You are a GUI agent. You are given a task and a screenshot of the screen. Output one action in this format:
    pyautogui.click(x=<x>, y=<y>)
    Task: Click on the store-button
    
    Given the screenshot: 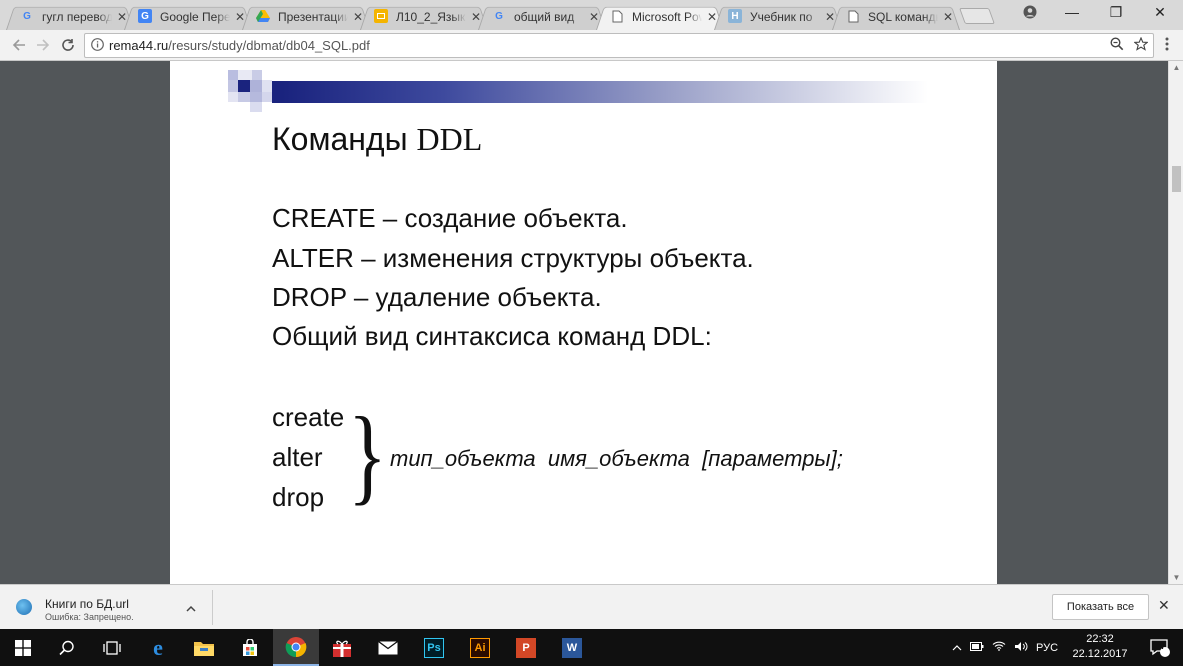 What is the action you would take?
    pyautogui.click(x=250, y=647)
    